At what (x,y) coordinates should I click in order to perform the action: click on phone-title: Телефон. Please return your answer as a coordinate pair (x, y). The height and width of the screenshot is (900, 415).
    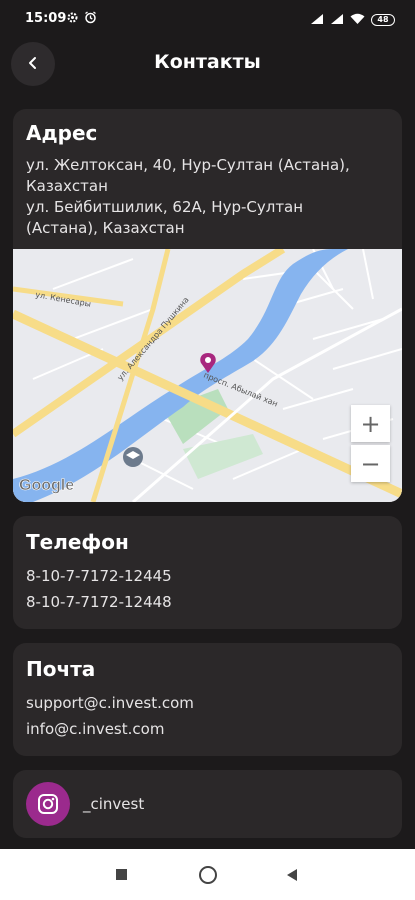
    Looking at the image, I should click on (77, 542).